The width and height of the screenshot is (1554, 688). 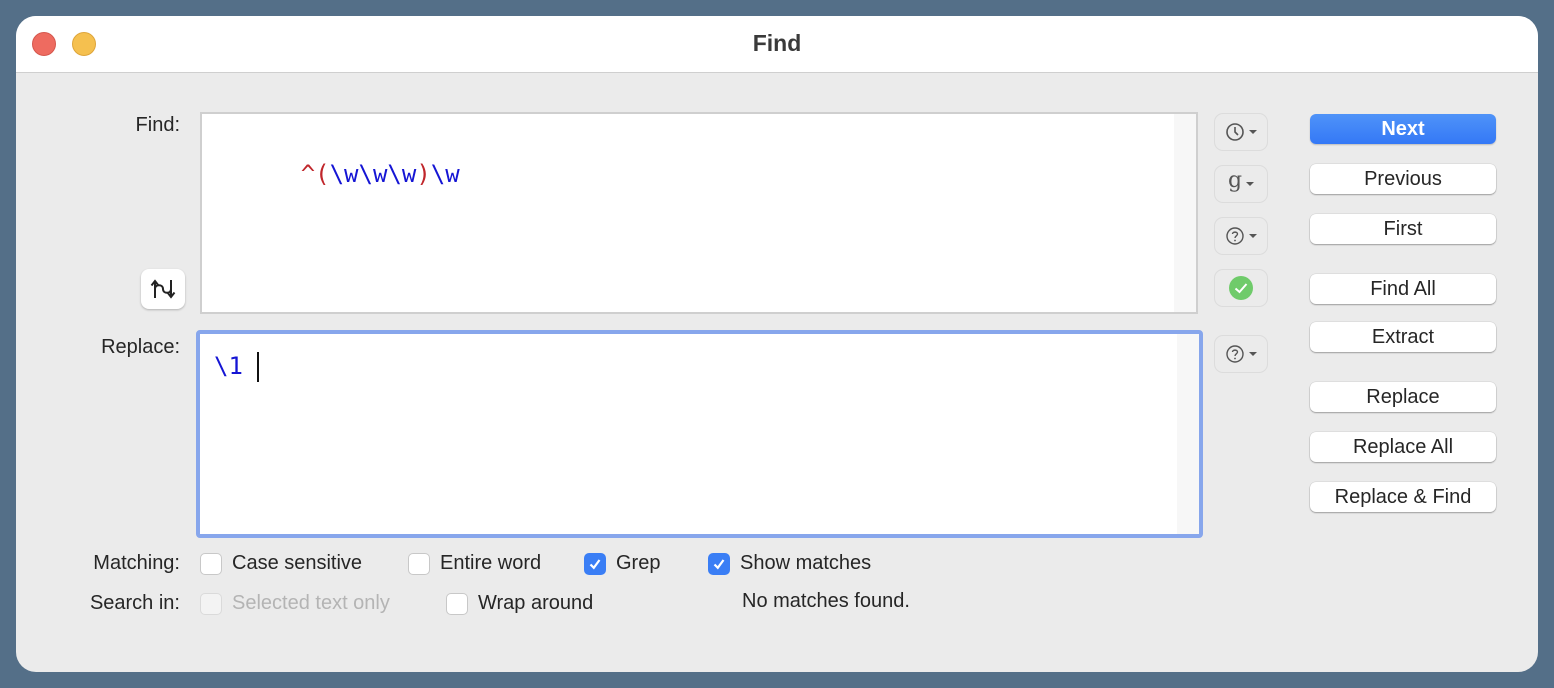 I want to click on pattern-valid-indicator, so click(x=1241, y=288).